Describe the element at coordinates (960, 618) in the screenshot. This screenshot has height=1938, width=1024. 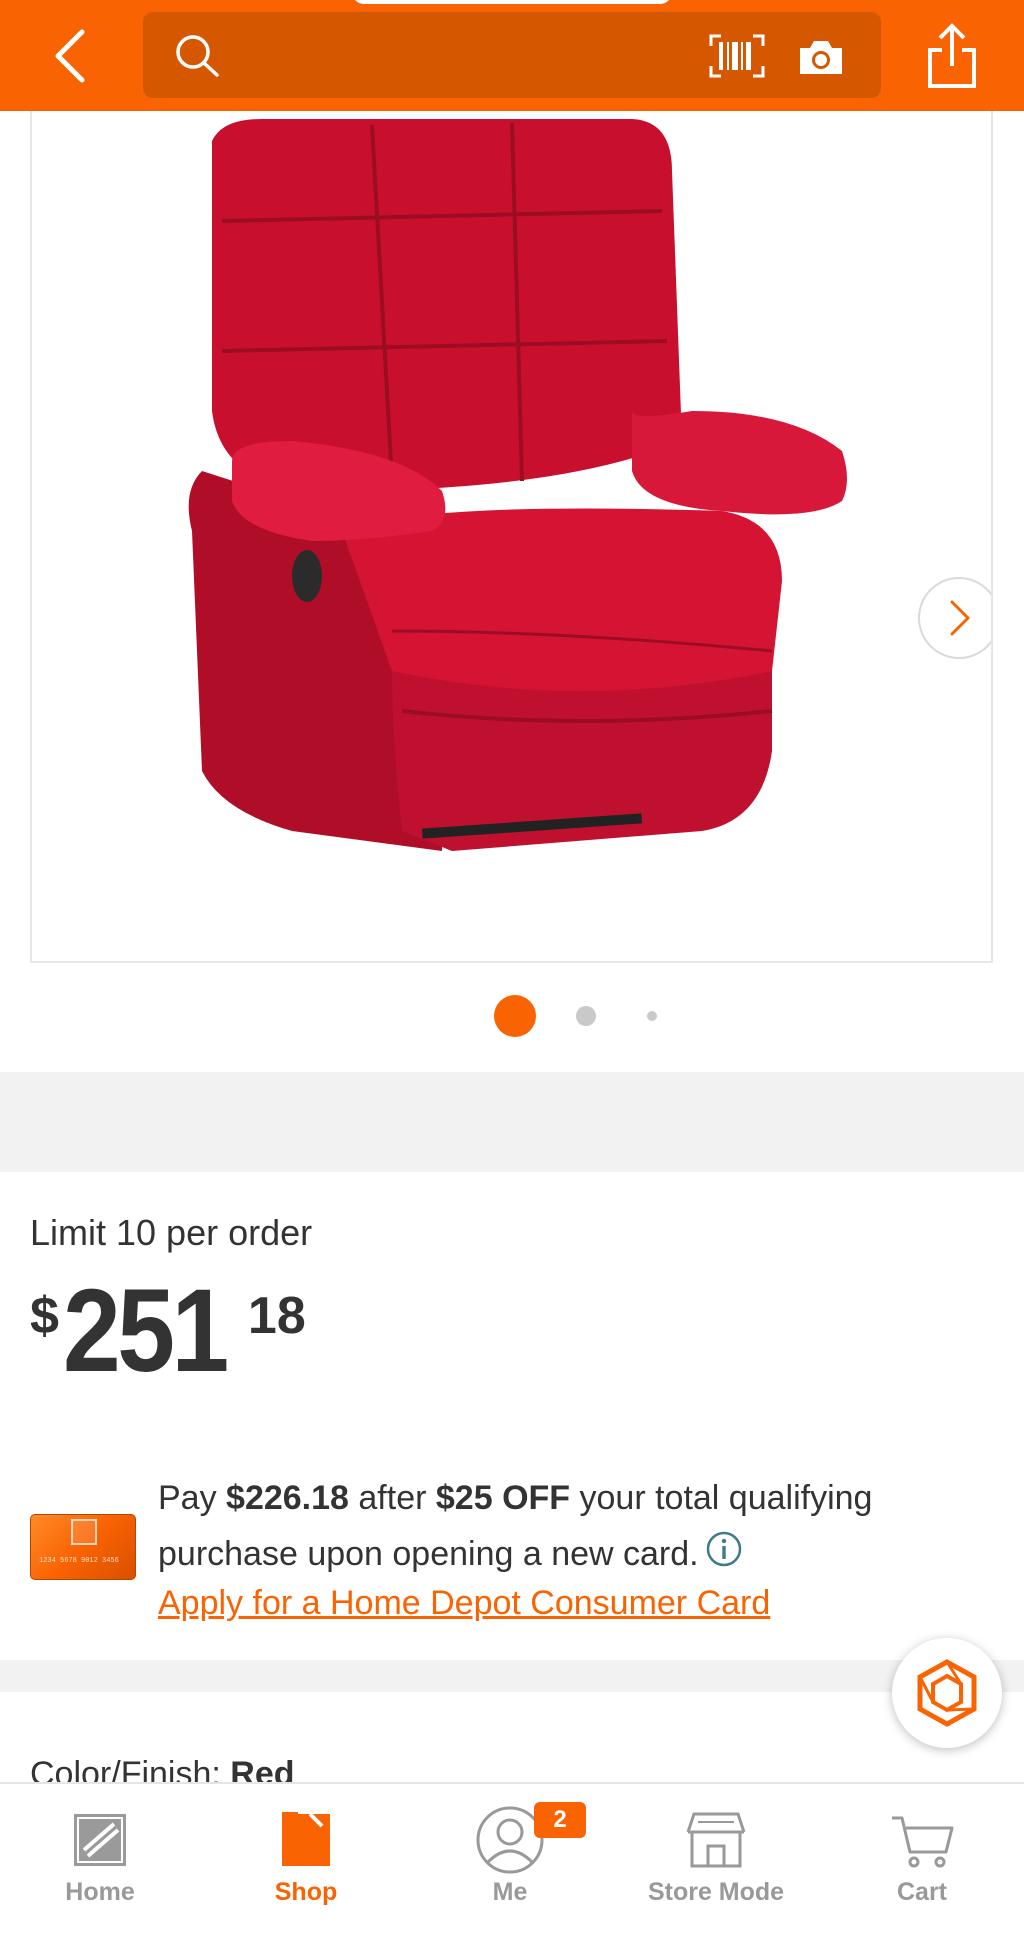
I see `chevron-right-icon` at that location.